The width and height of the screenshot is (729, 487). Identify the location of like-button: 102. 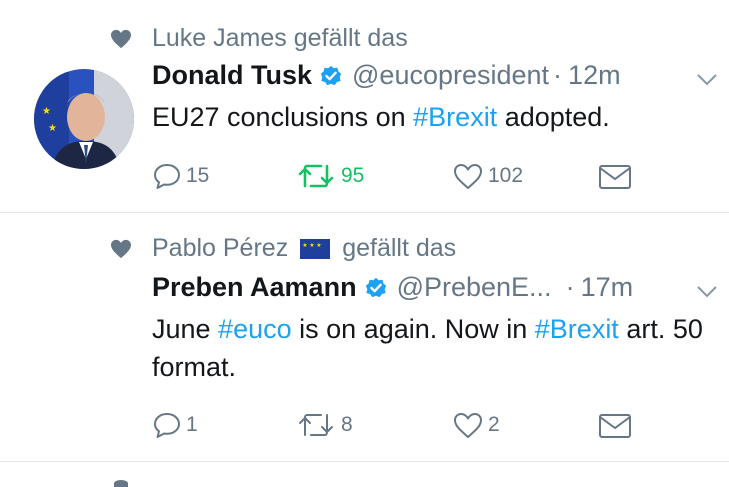
(487, 176).